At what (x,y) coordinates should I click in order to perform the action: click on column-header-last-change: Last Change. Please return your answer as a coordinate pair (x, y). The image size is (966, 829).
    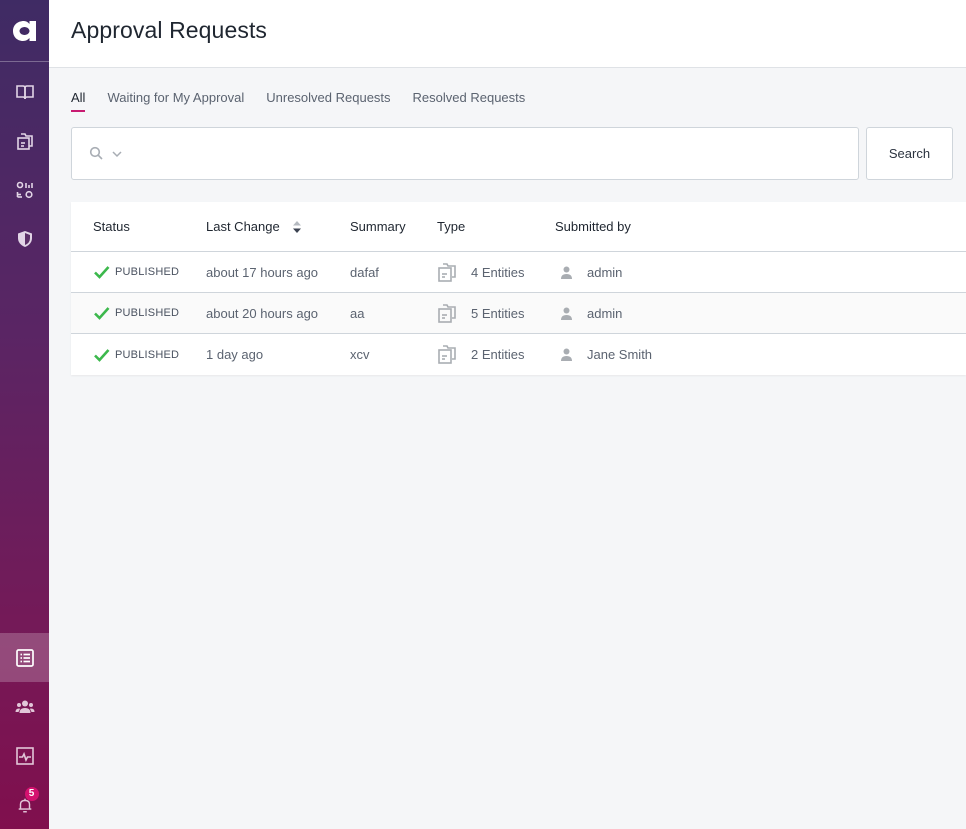
    Looking at the image, I should click on (254, 226).